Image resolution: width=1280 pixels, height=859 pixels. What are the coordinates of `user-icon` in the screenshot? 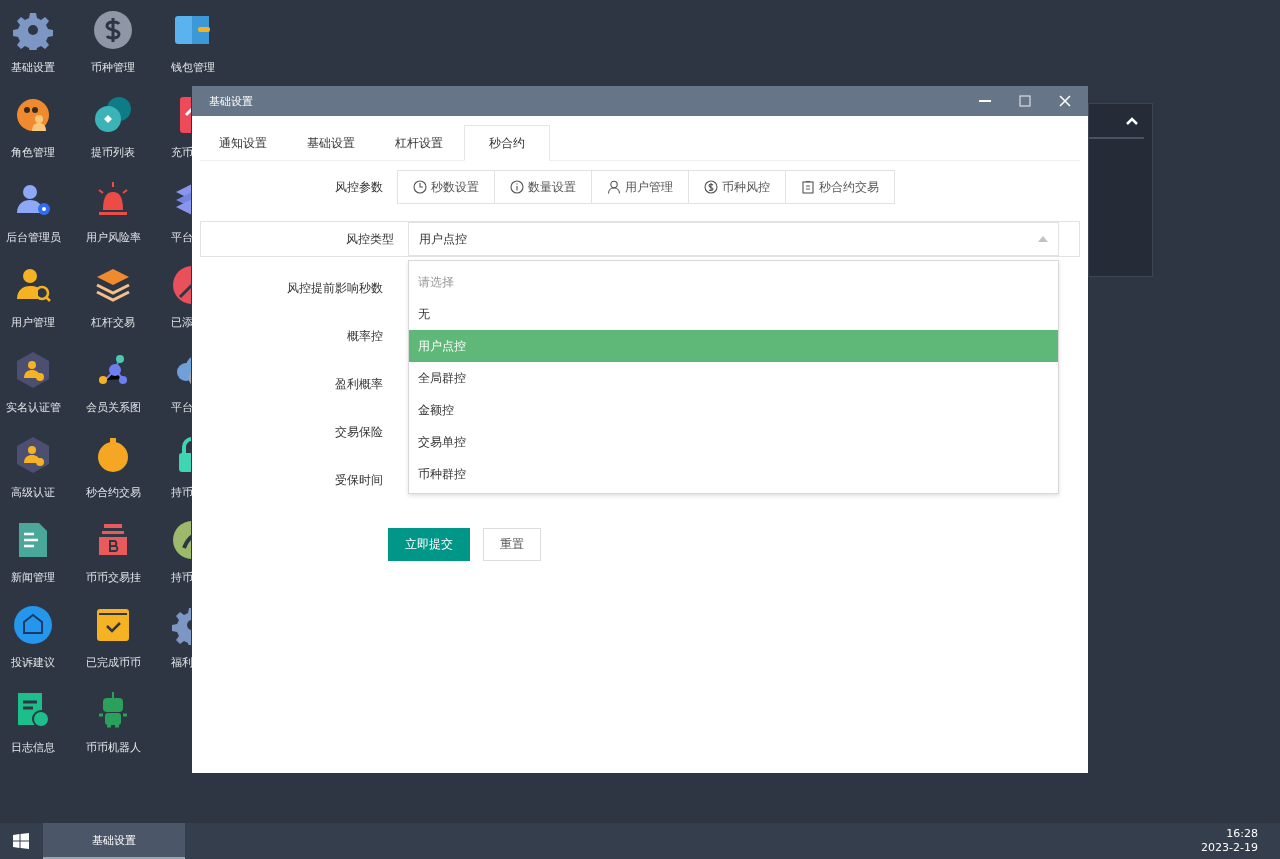 It's located at (614, 187).